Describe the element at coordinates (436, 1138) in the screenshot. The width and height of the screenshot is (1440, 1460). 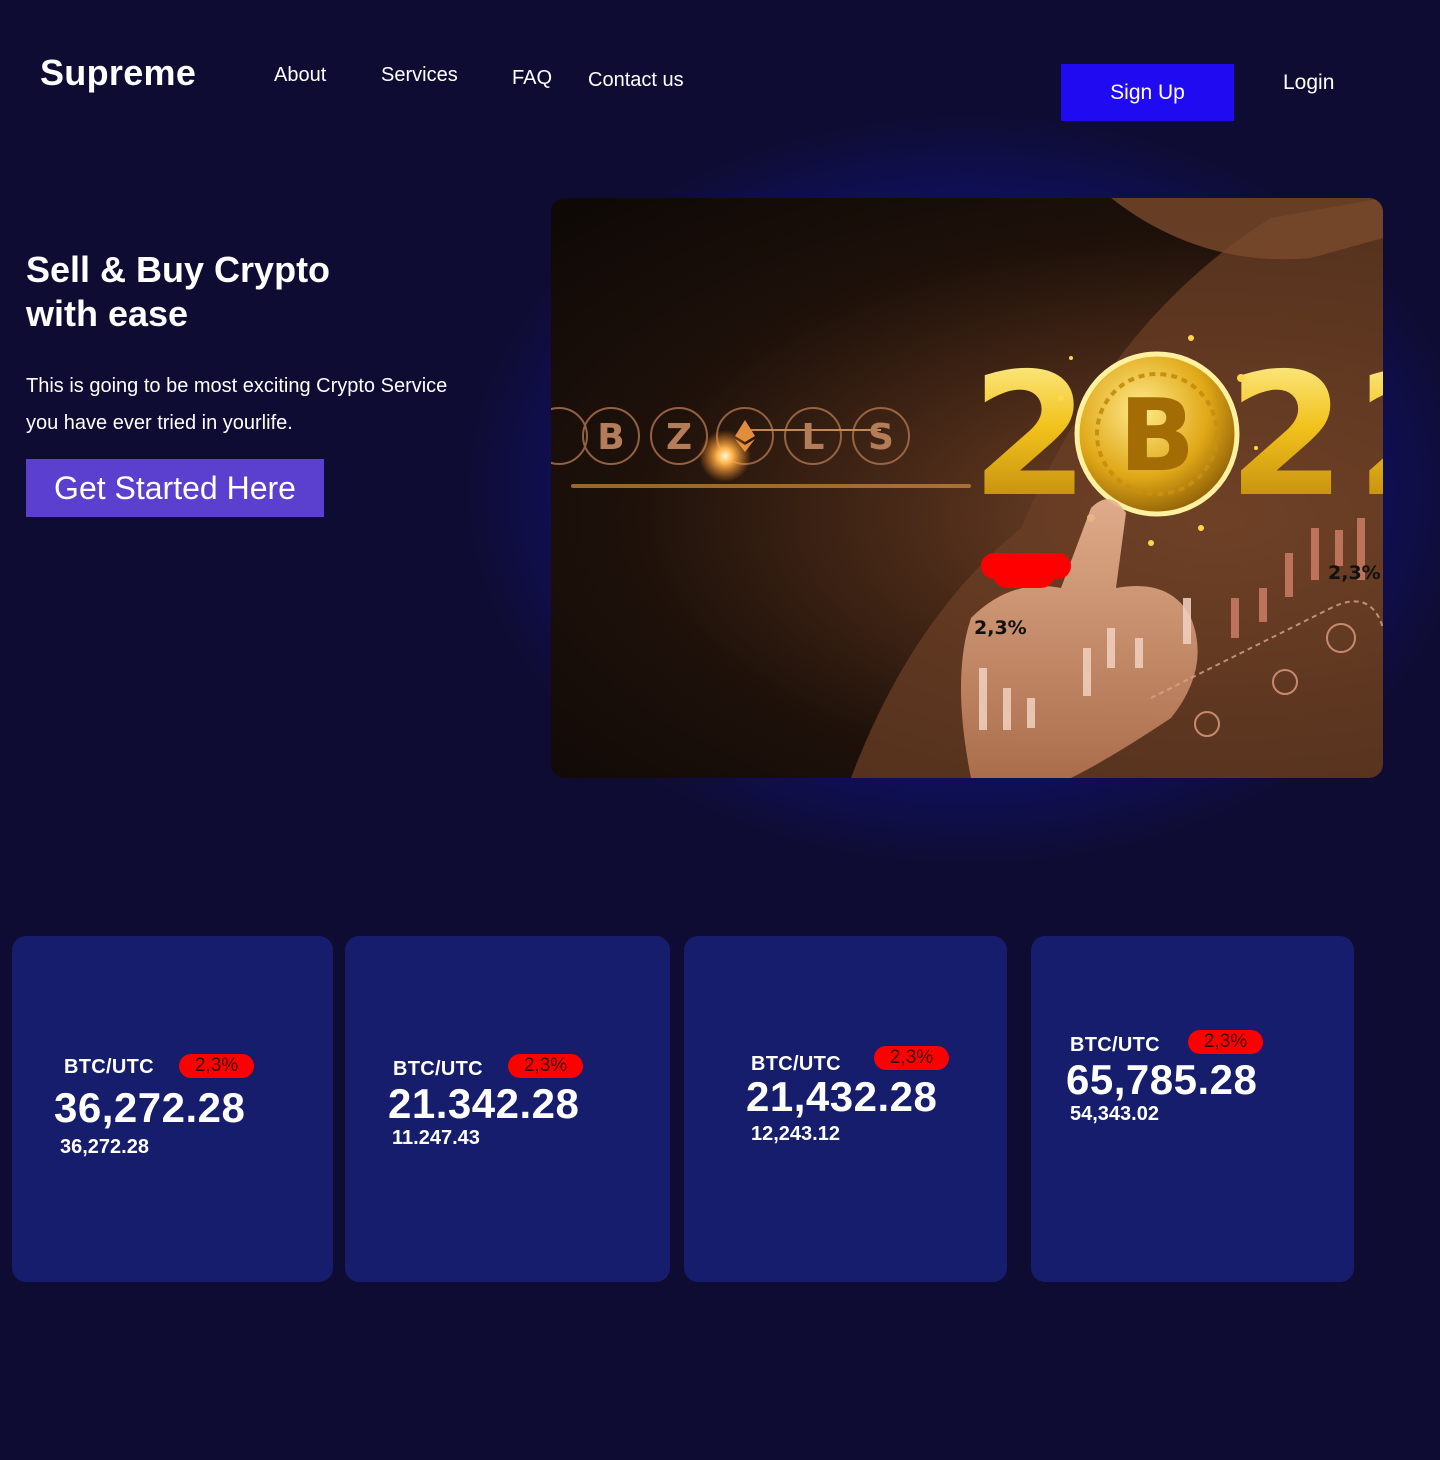
I see `card-sub-price: 11.247.43` at that location.